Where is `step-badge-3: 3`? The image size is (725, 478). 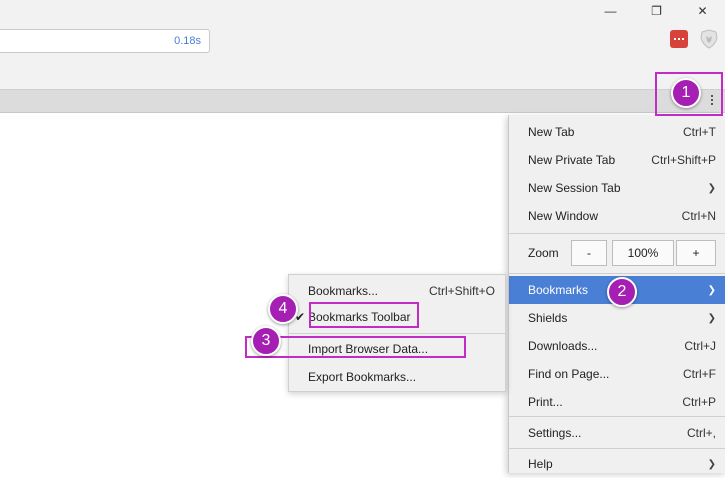
step-badge-3: 3 is located at coordinates (266, 341).